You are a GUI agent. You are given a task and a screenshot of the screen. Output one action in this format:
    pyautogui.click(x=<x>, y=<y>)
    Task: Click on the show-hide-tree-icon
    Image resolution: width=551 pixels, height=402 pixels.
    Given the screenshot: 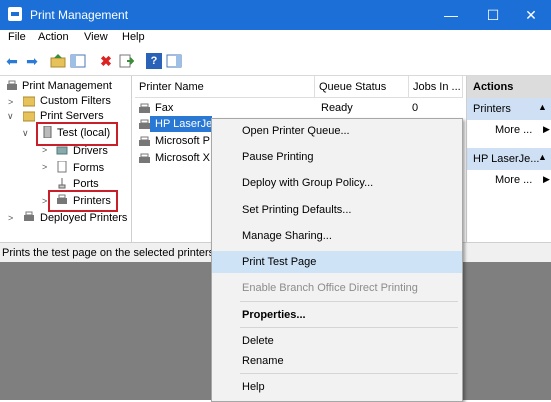 What is the action you would take?
    pyautogui.click(x=78, y=61)
    